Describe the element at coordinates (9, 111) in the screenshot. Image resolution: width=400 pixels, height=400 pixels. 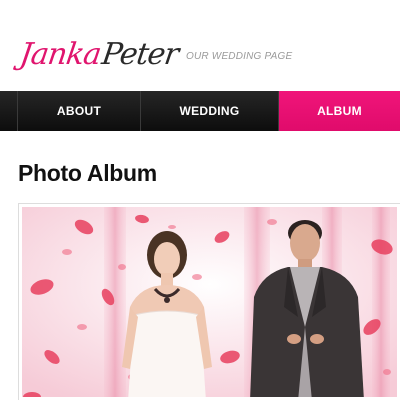
I see `nav-spacer` at that location.